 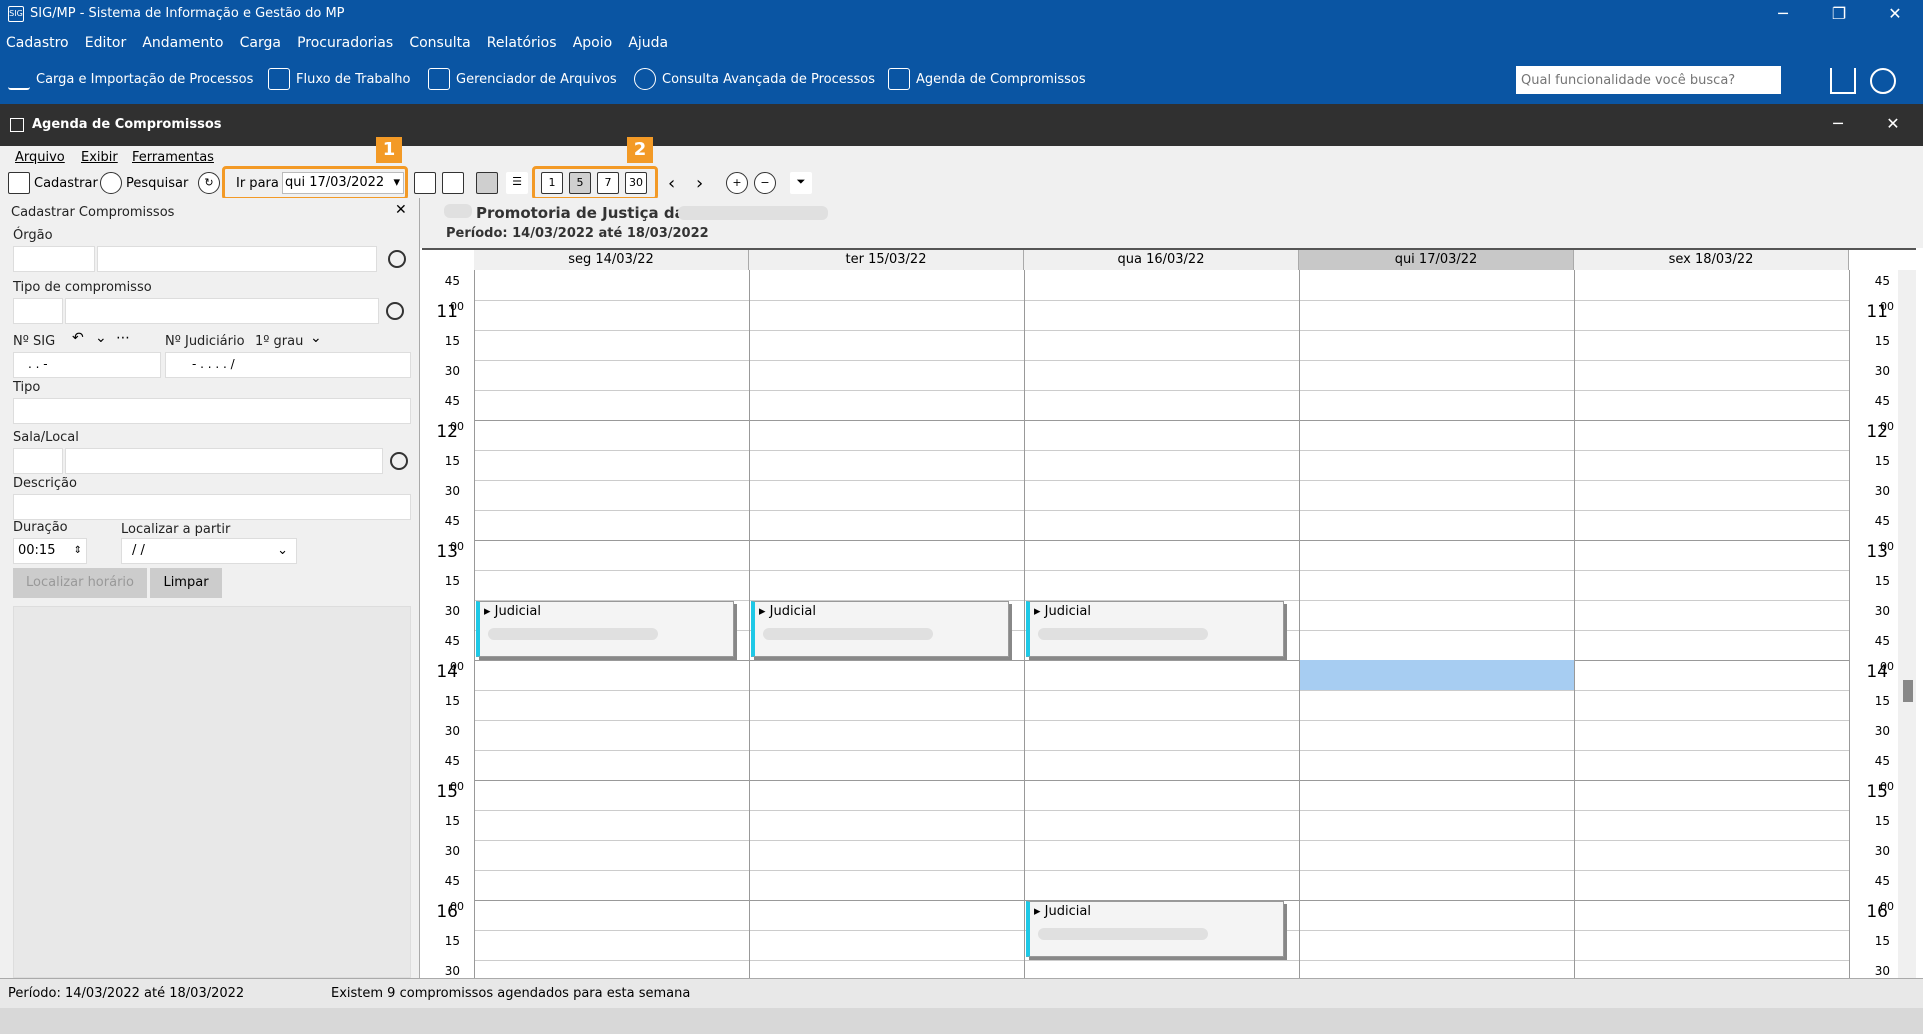 I want to click on day-header: qui 17/03/22, so click(x=1436, y=260).